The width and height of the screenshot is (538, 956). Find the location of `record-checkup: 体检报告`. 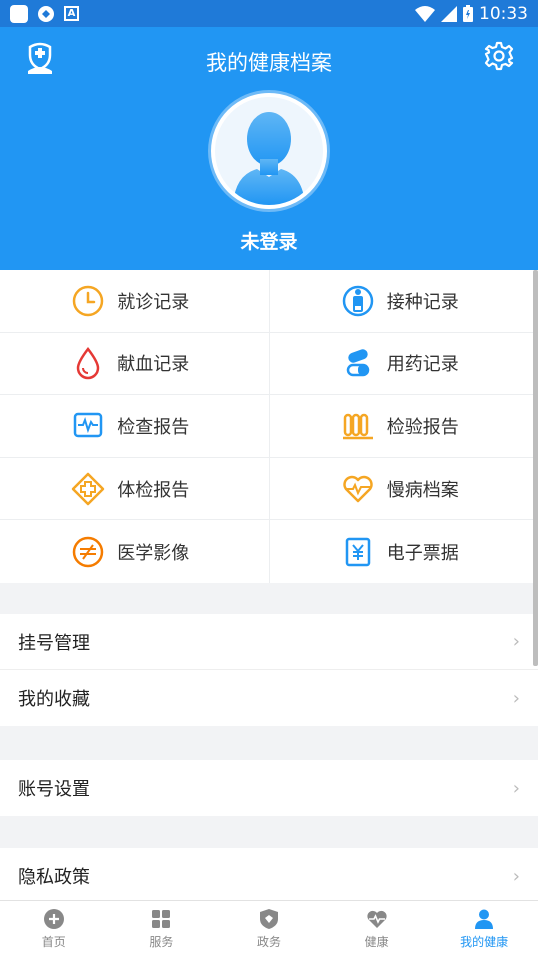

record-checkup: 体检报告 is located at coordinates (135, 488).